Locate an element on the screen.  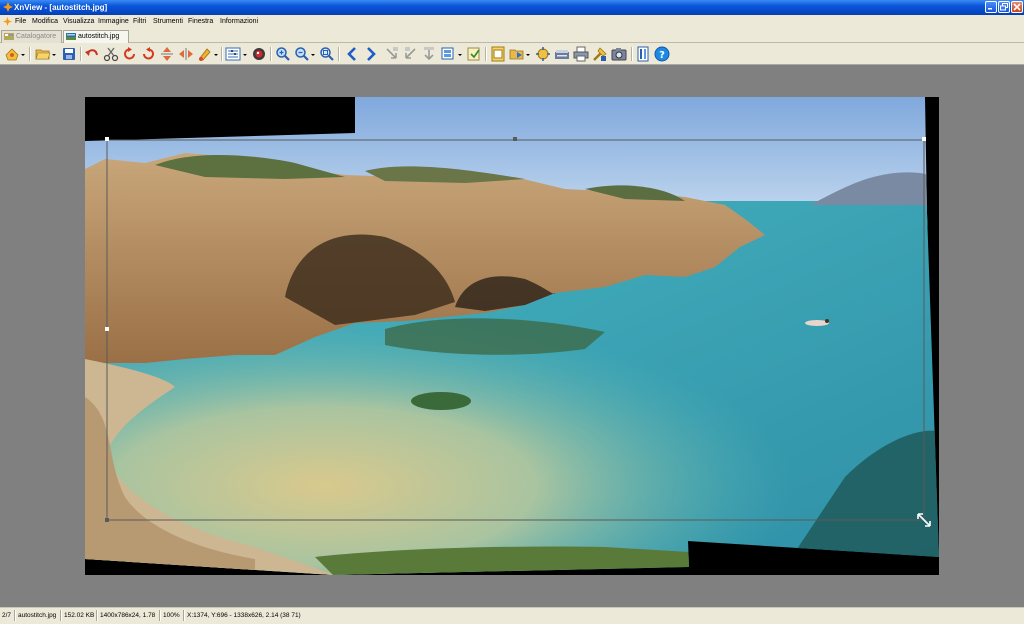
zoom-fit-button is located at coordinates (327, 54).